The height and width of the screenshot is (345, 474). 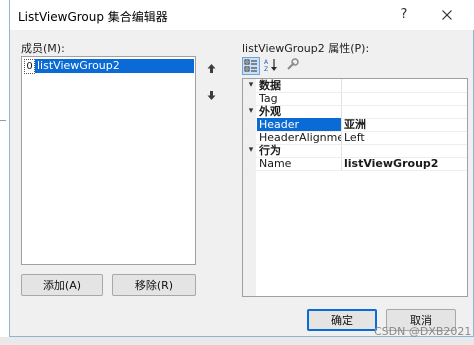 I want to click on alphabetical-button: A Z, so click(x=272, y=66).